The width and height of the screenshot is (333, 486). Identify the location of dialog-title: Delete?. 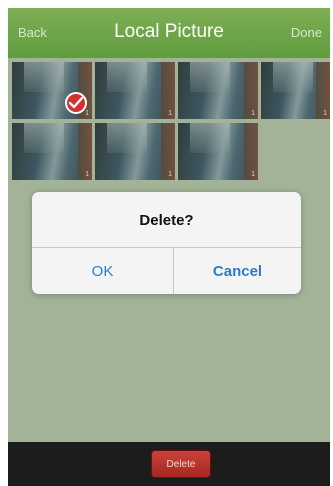
(166, 220).